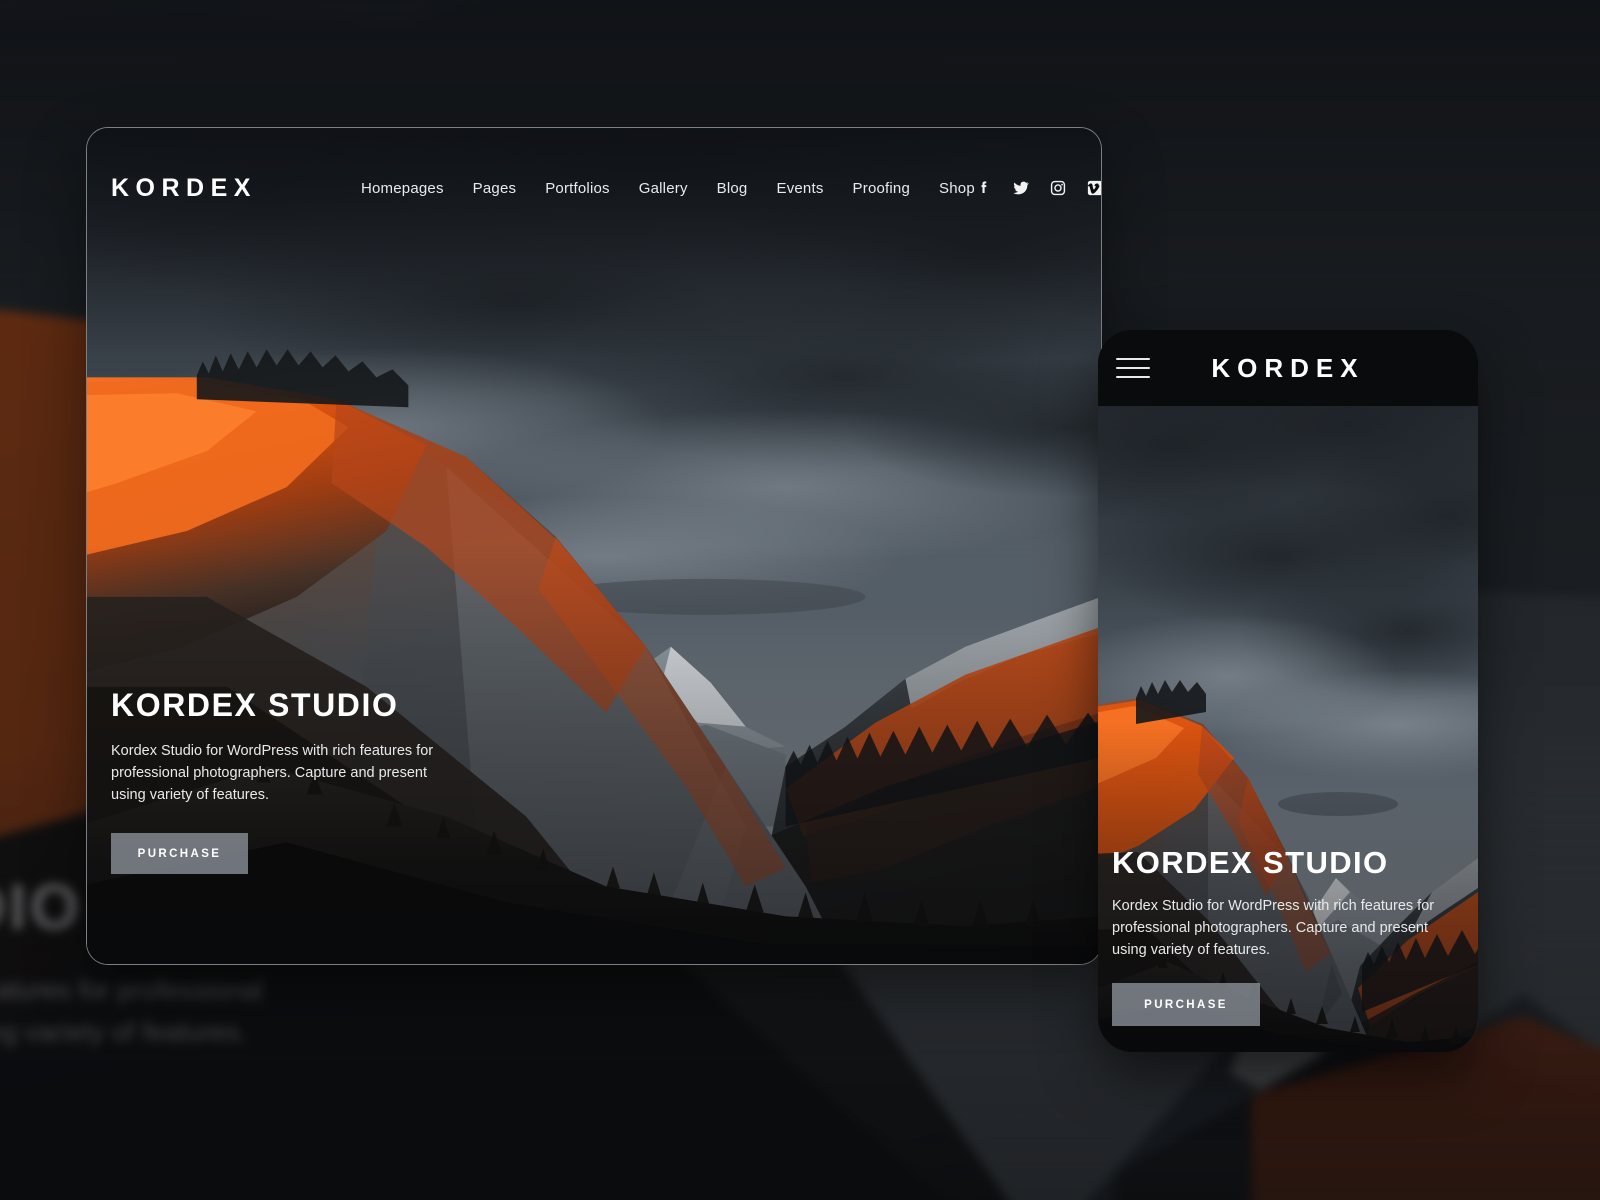  I want to click on mobile-site-logo: KORDEX, so click(1288, 368).